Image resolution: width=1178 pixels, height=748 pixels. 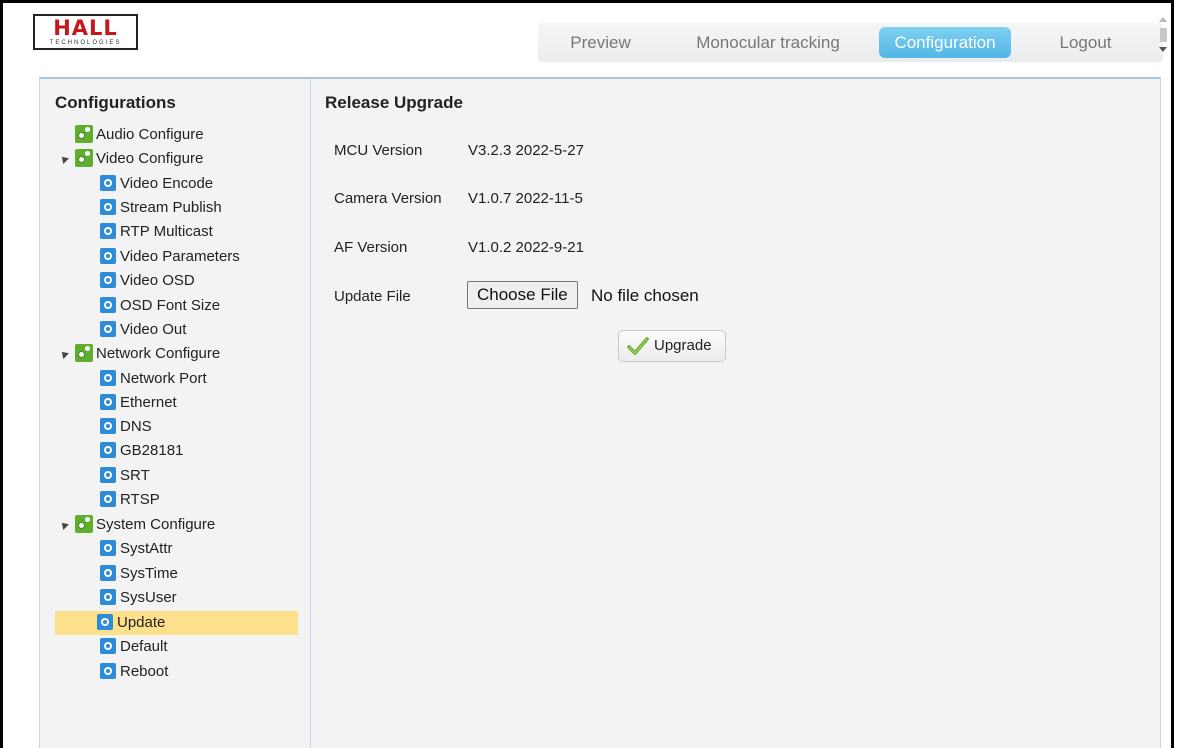 I want to click on tree-item-dns: DNS, so click(x=126, y=427).